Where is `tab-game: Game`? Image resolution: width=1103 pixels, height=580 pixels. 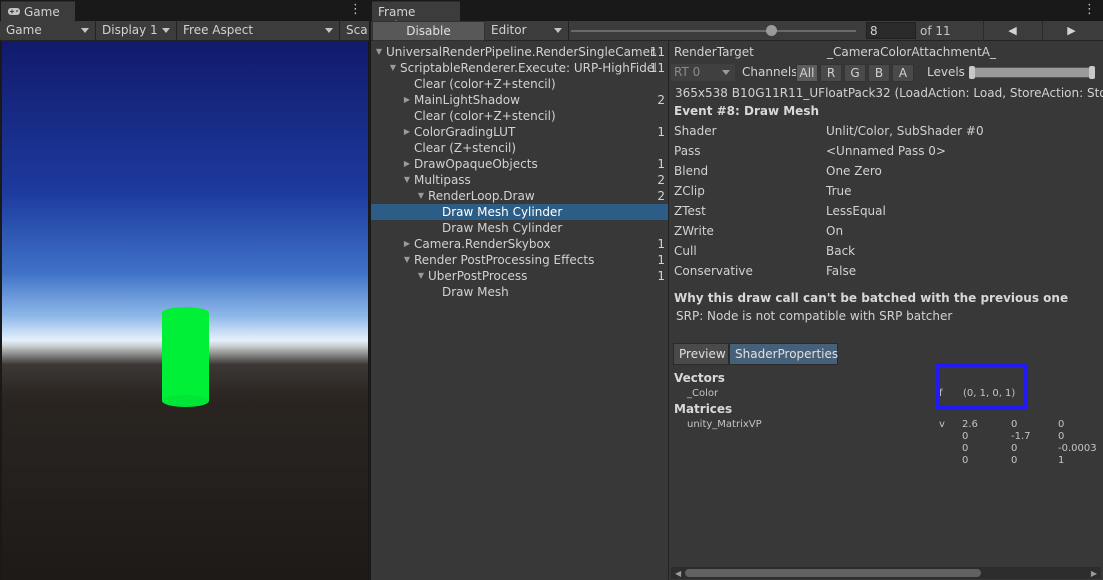
tab-game: Game is located at coordinates (38, 11).